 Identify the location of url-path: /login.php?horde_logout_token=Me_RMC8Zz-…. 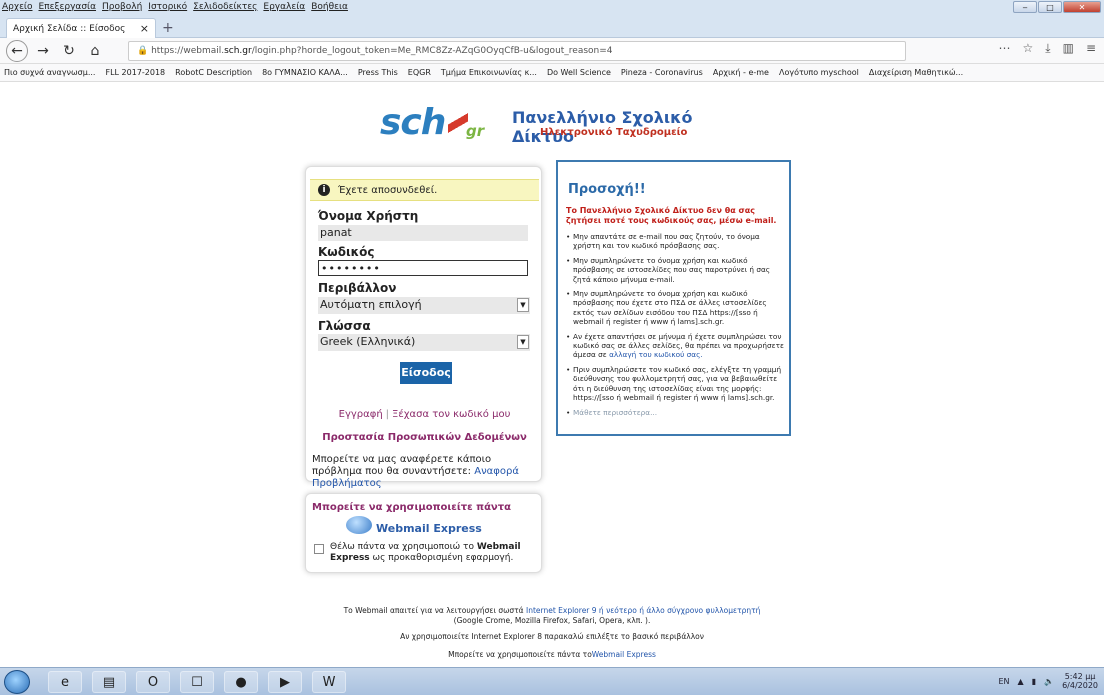
(432, 51).